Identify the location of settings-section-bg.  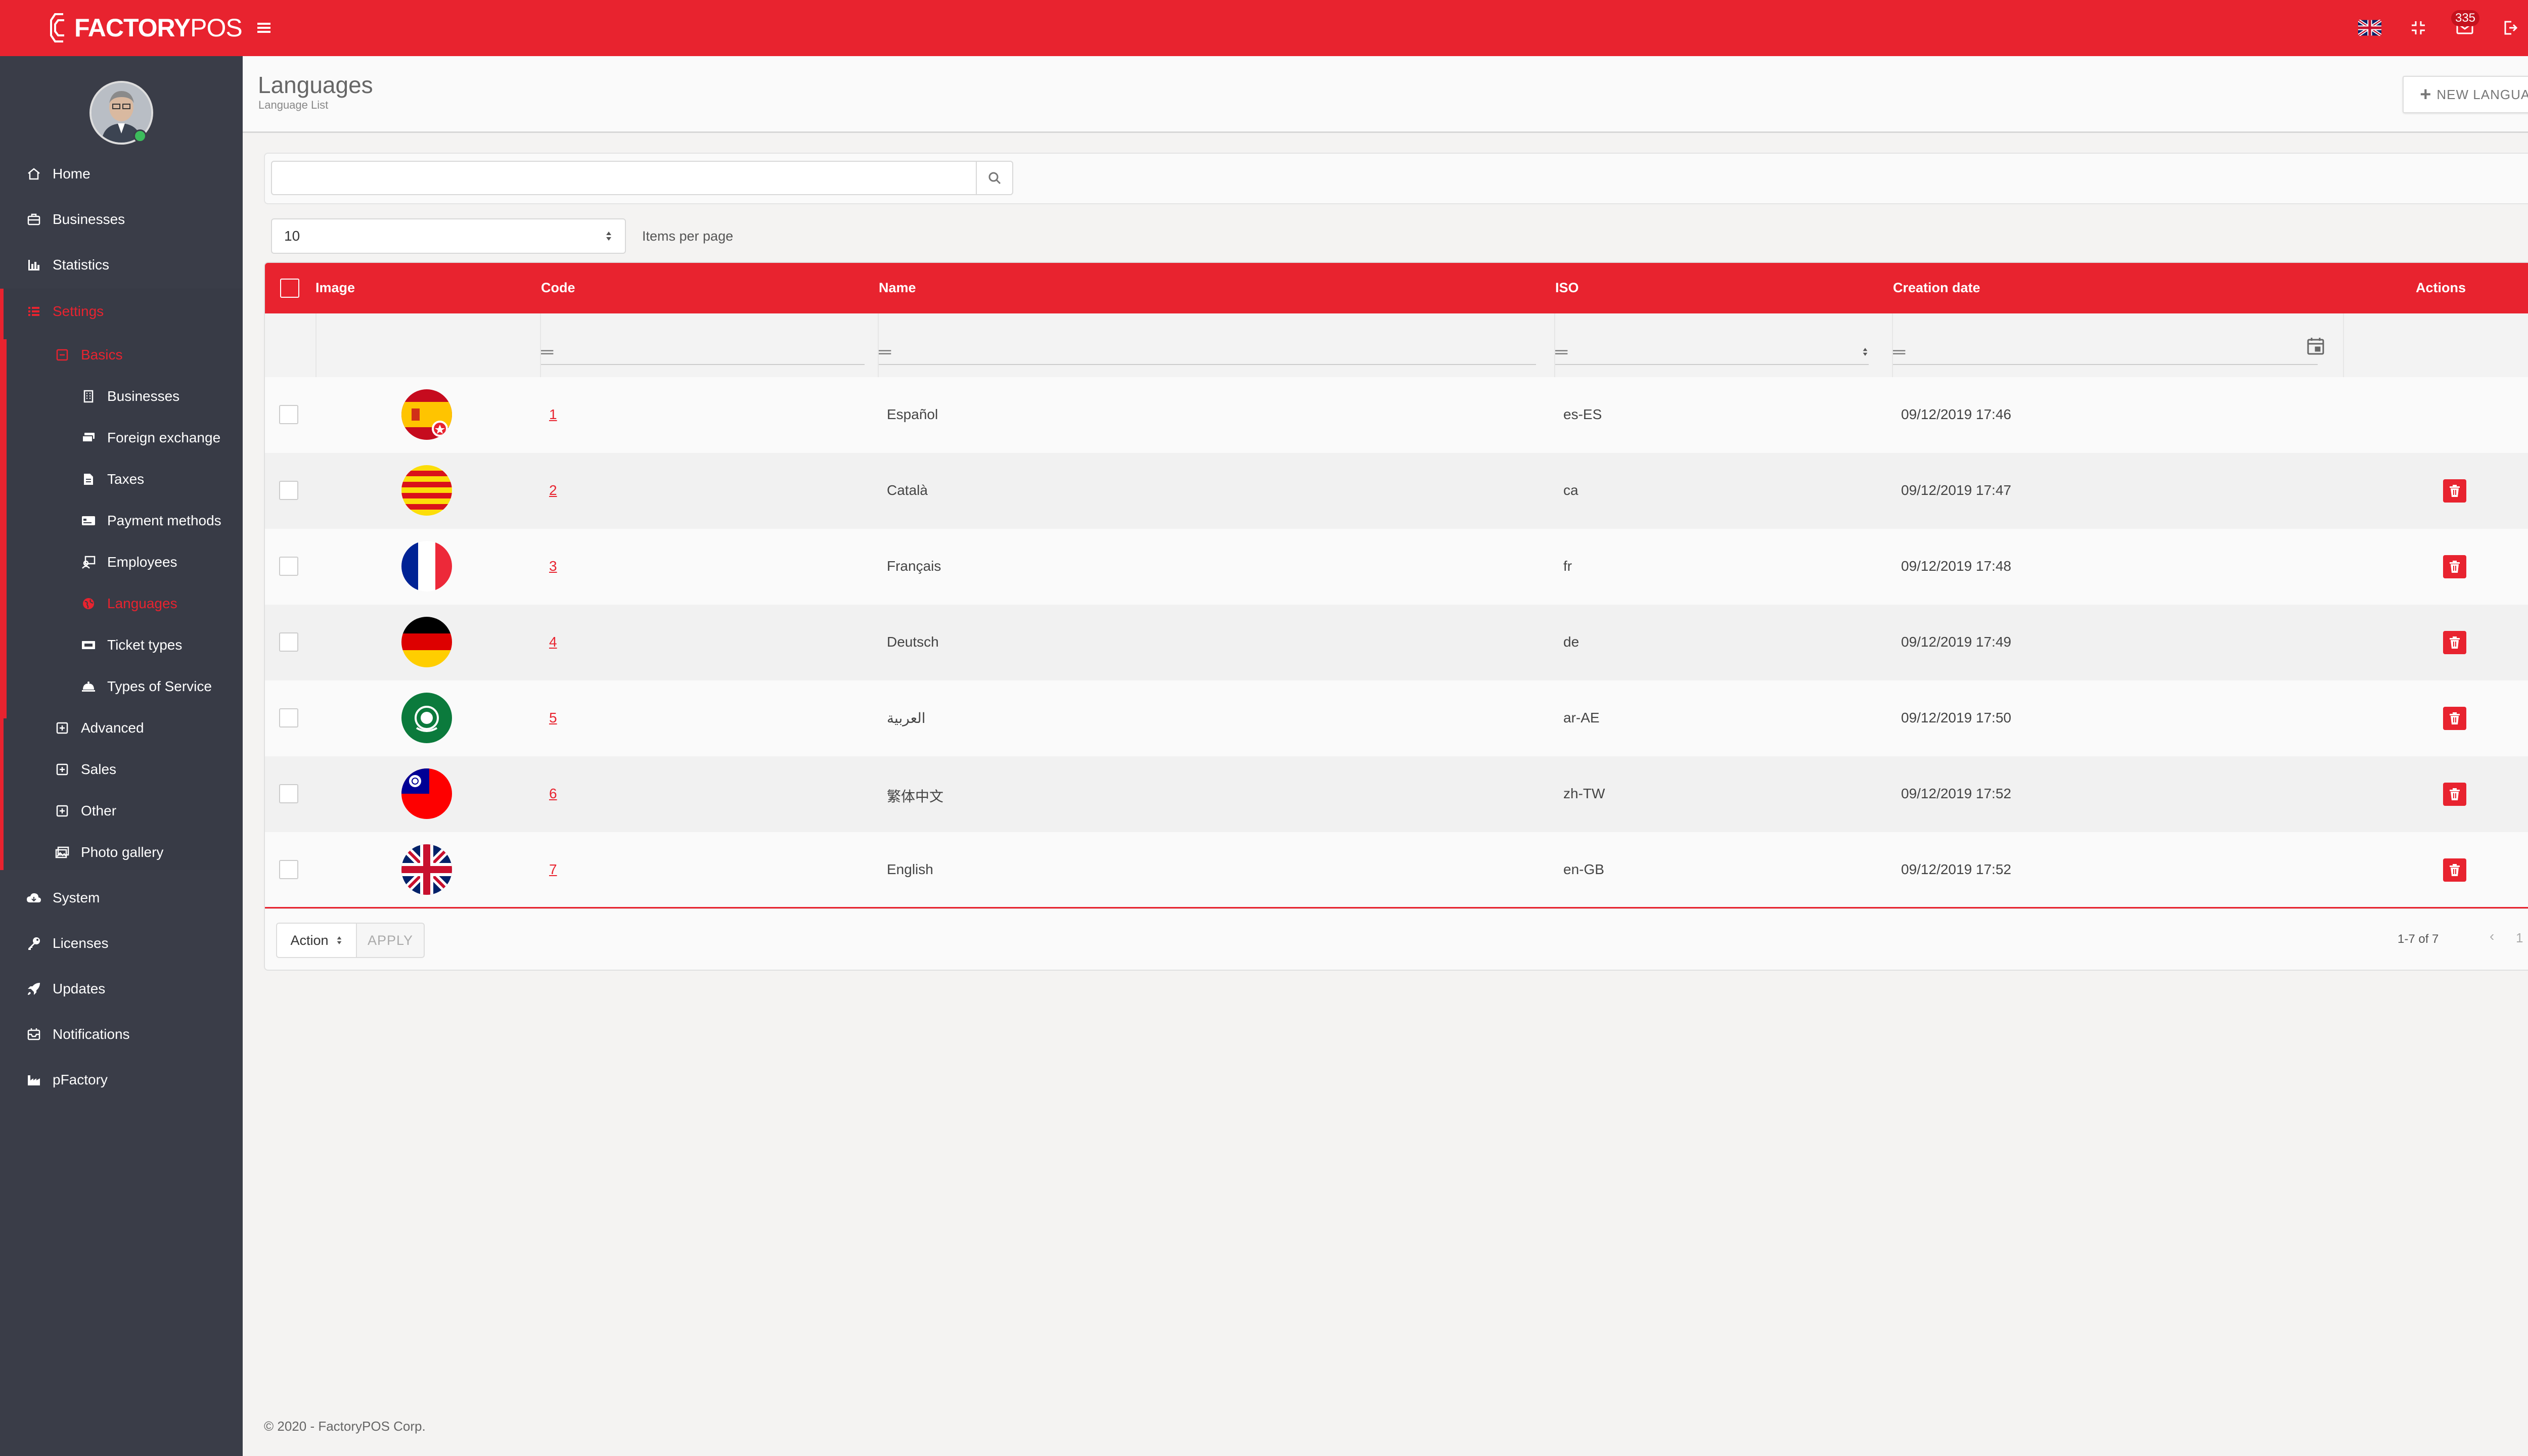
(122, 579).